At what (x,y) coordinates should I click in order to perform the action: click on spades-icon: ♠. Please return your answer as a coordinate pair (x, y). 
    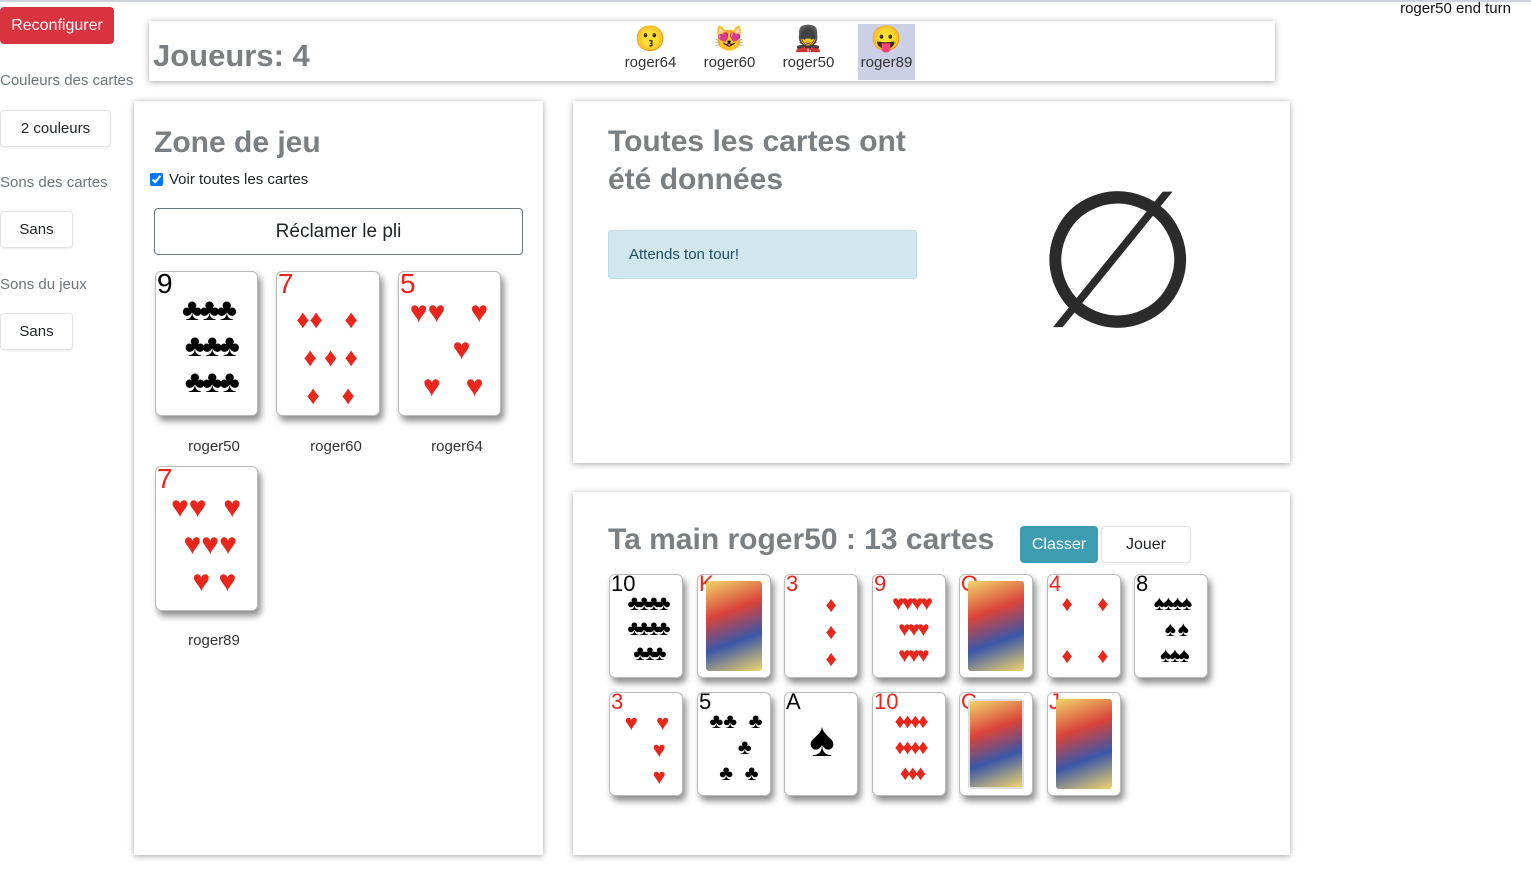
    Looking at the image, I should click on (822, 740).